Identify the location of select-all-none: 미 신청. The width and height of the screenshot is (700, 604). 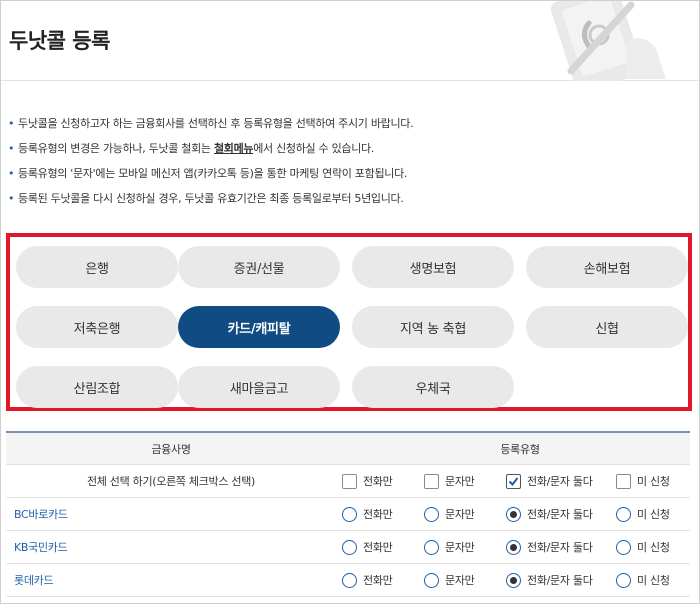
(643, 481).